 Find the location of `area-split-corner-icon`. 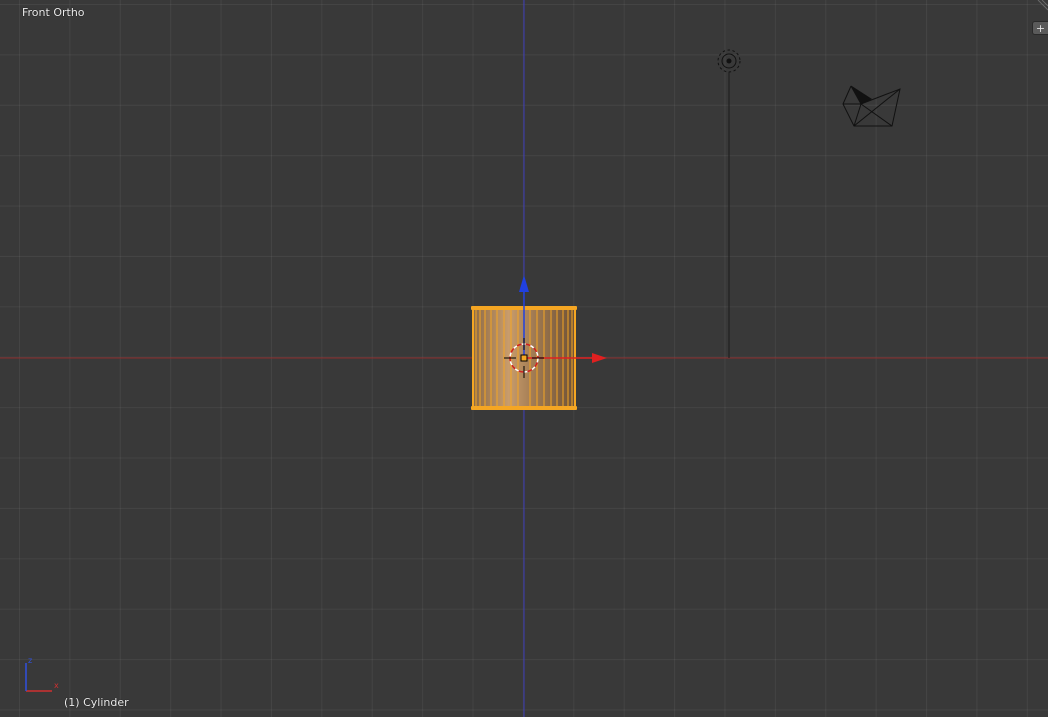

area-split-corner-icon is located at coordinates (1041, 7).